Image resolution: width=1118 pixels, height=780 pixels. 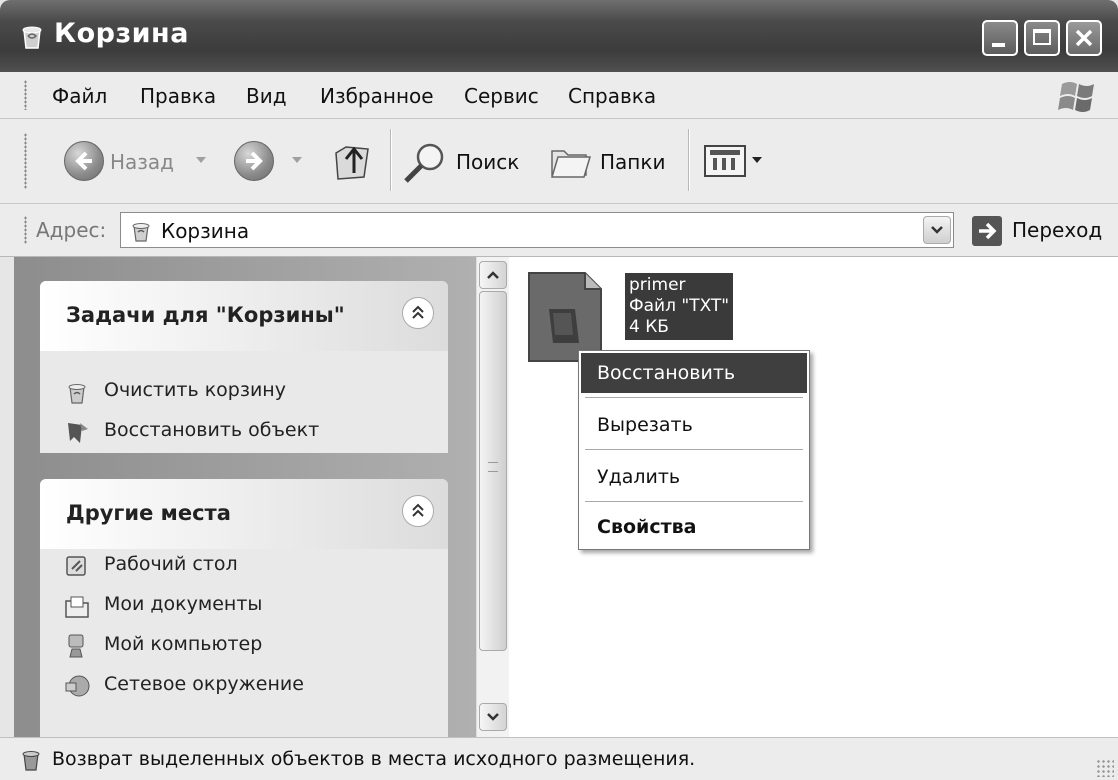 What do you see at coordinates (201, 160) in the screenshot?
I see `back-dropdown-icon` at bounding box center [201, 160].